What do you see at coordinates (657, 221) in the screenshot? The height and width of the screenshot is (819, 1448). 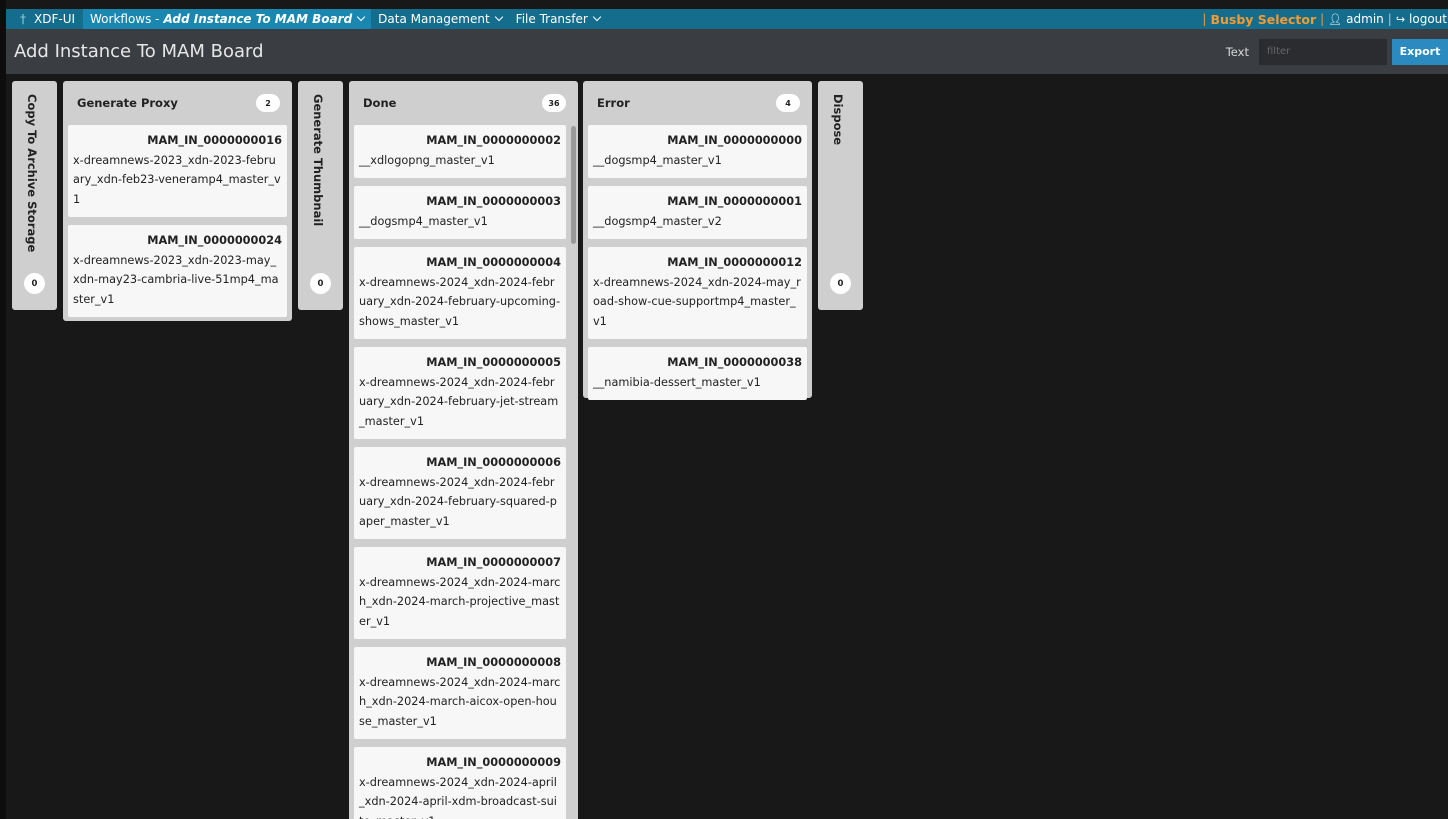 I see `card-name: __dogsmp4_master_v2` at bounding box center [657, 221].